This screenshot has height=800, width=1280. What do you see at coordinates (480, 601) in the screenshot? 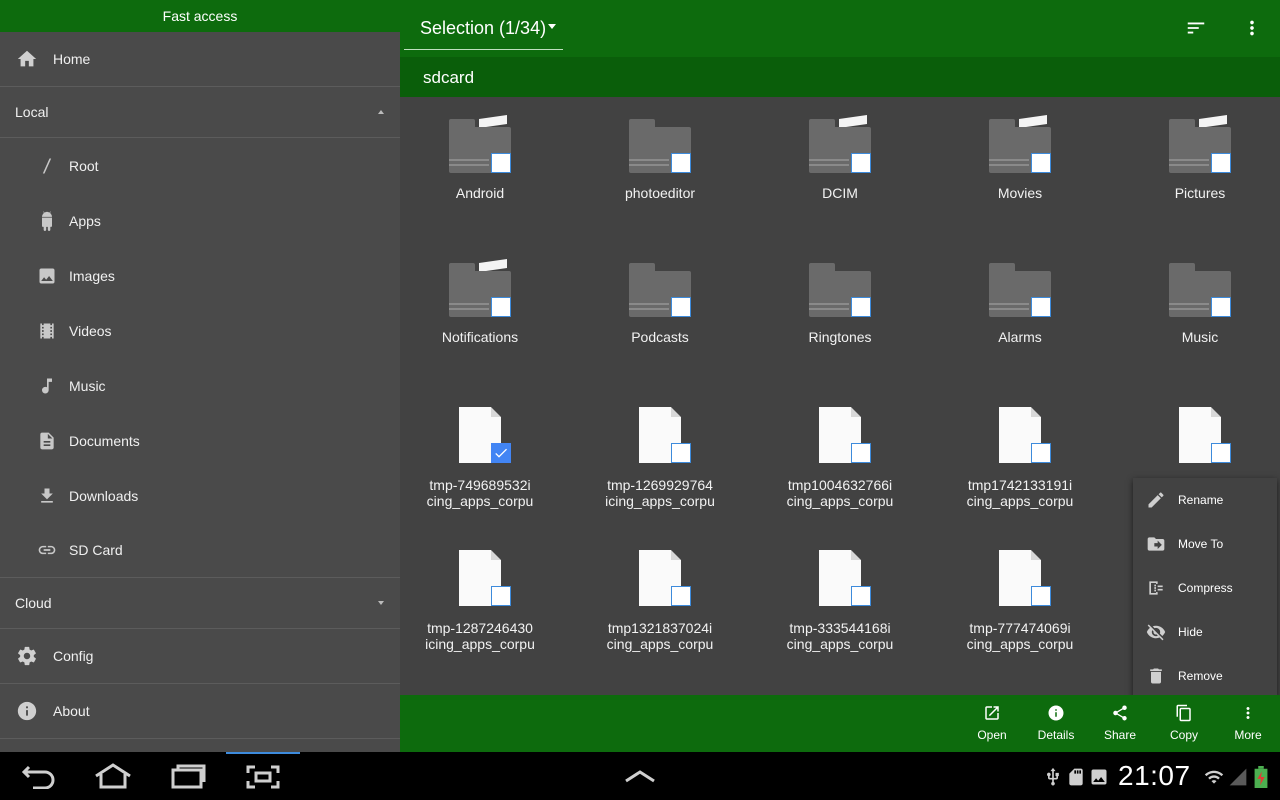
I see `file-item: tmp-1287246430 icing_apps_corpu` at bounding box center [480, 601].